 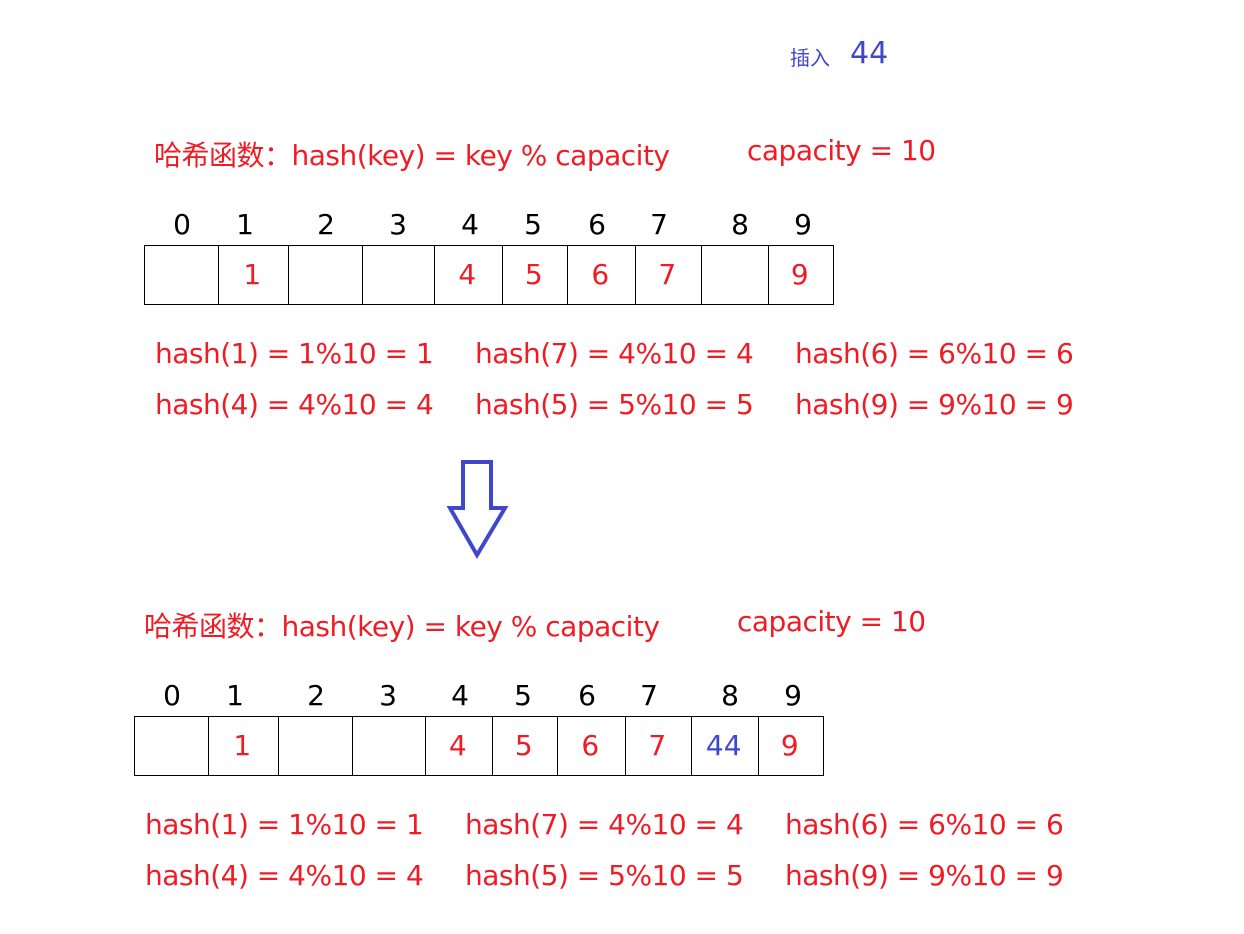 I want to click on table-cell: 44, so click(x=724, y=746).